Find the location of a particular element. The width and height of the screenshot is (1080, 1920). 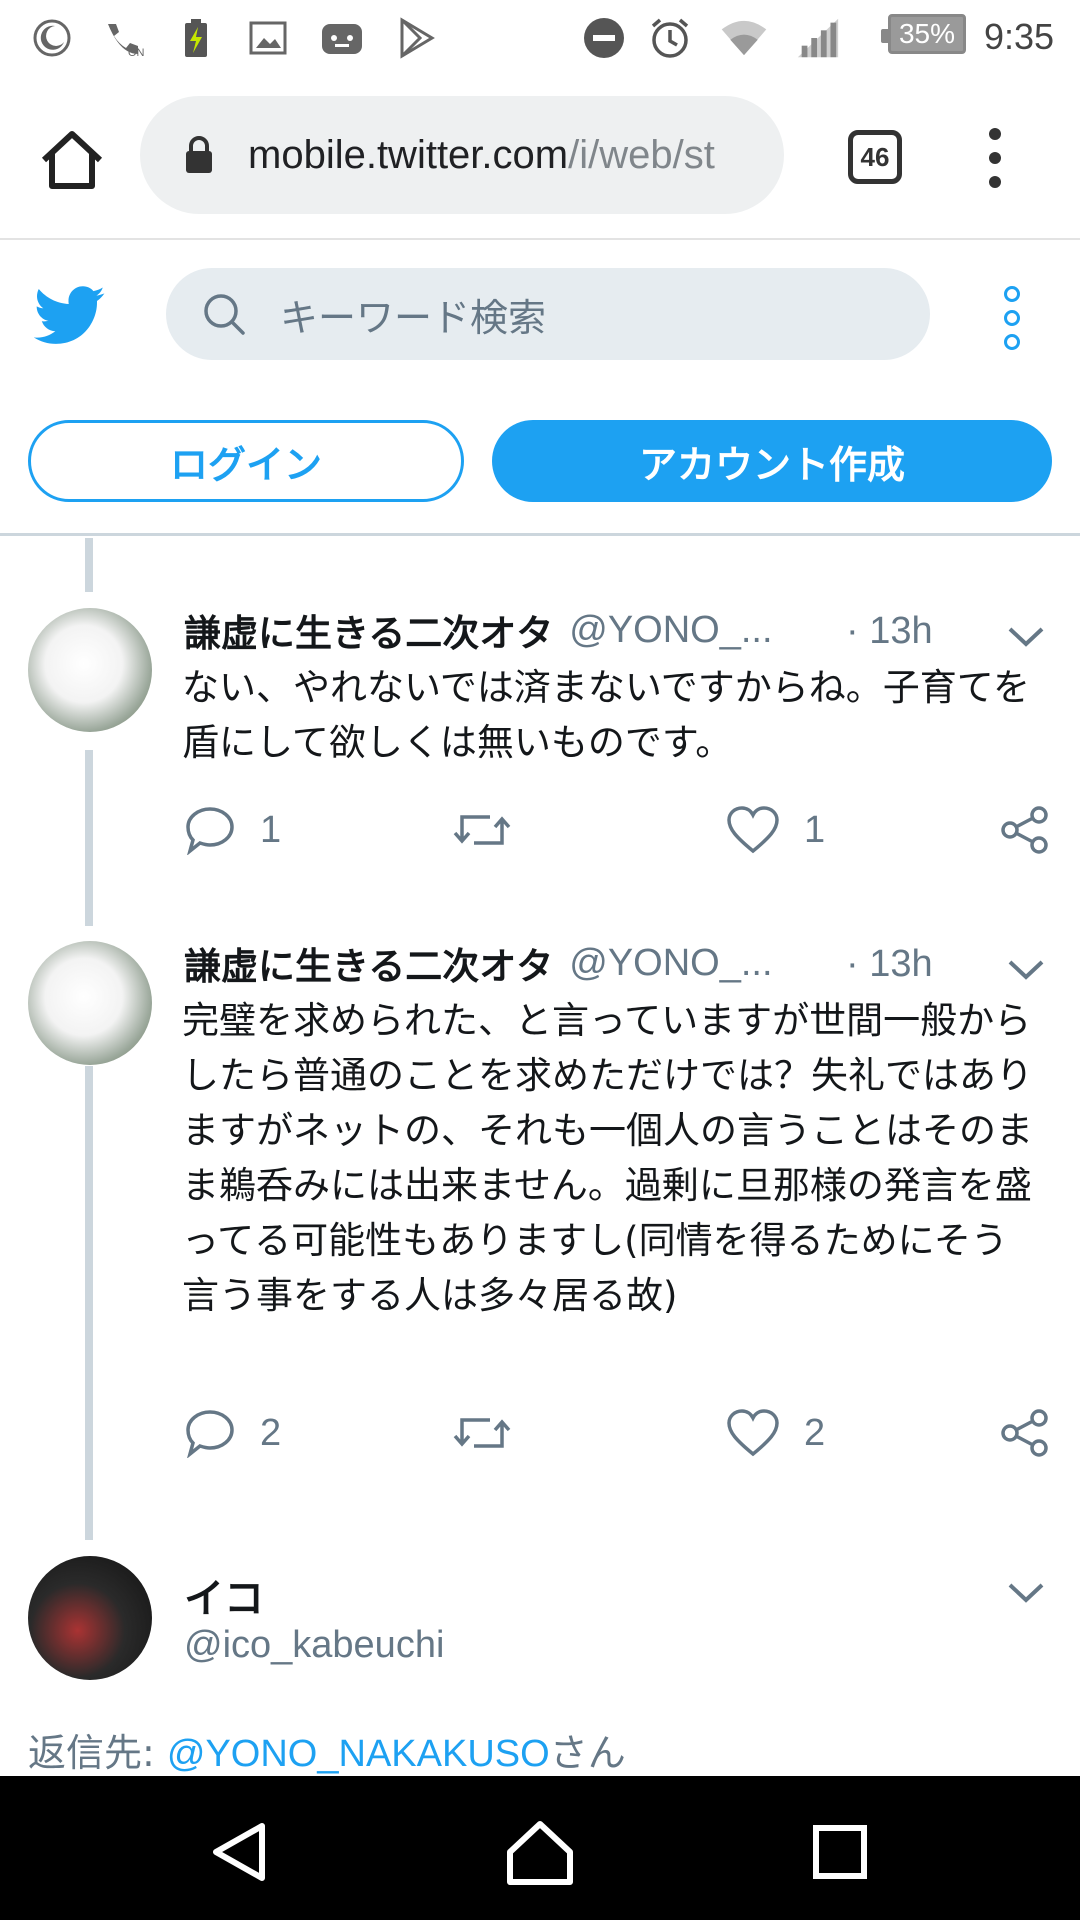

like-count: 2 is located at coordinates (815, 1432).